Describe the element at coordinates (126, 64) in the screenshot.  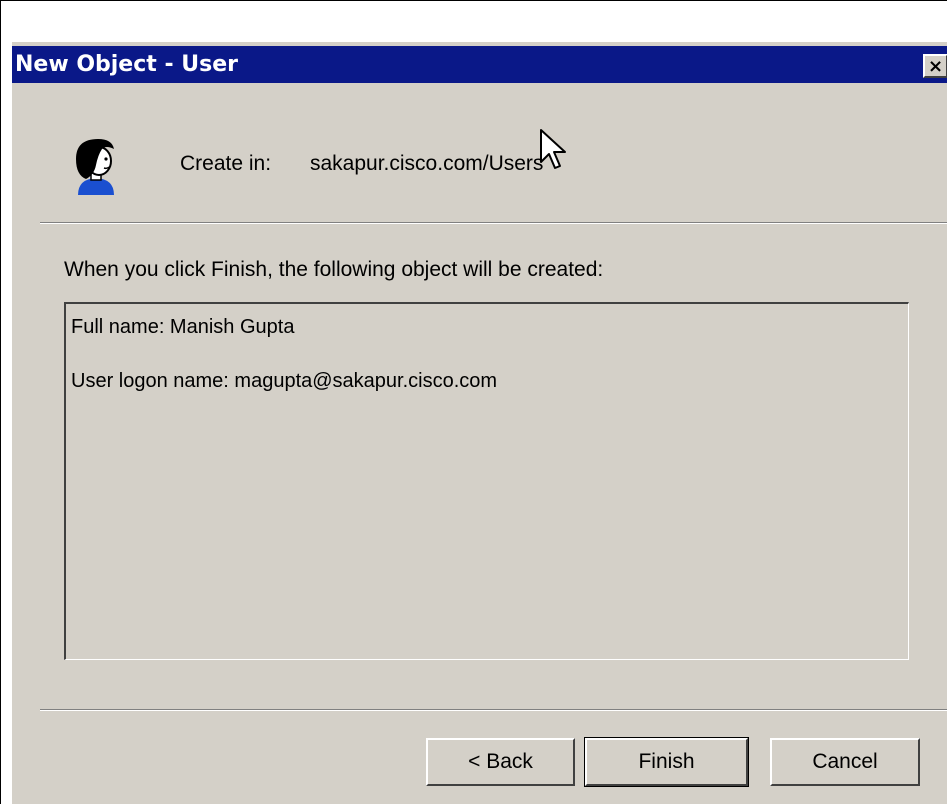
I see `window-title: New Object - User` at that location.